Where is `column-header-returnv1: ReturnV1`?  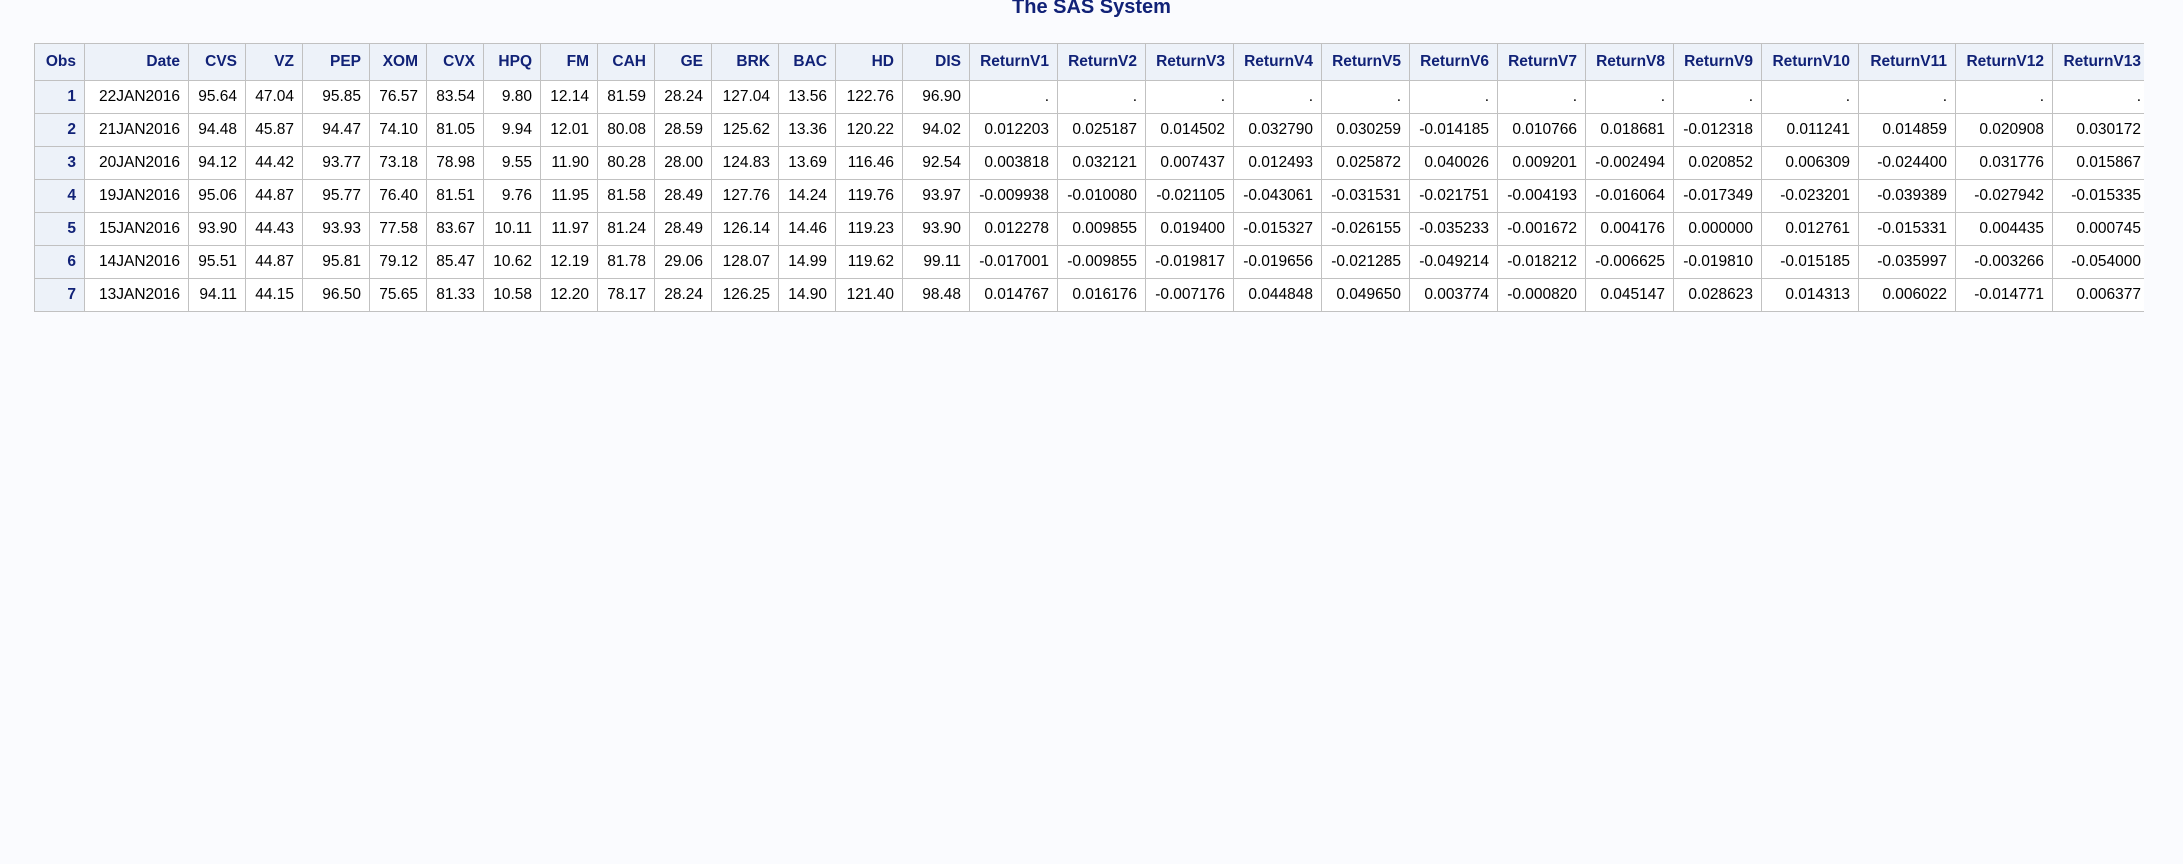 column-header-returnv1: ReturnV1 is located at coordinates (1013, 62).